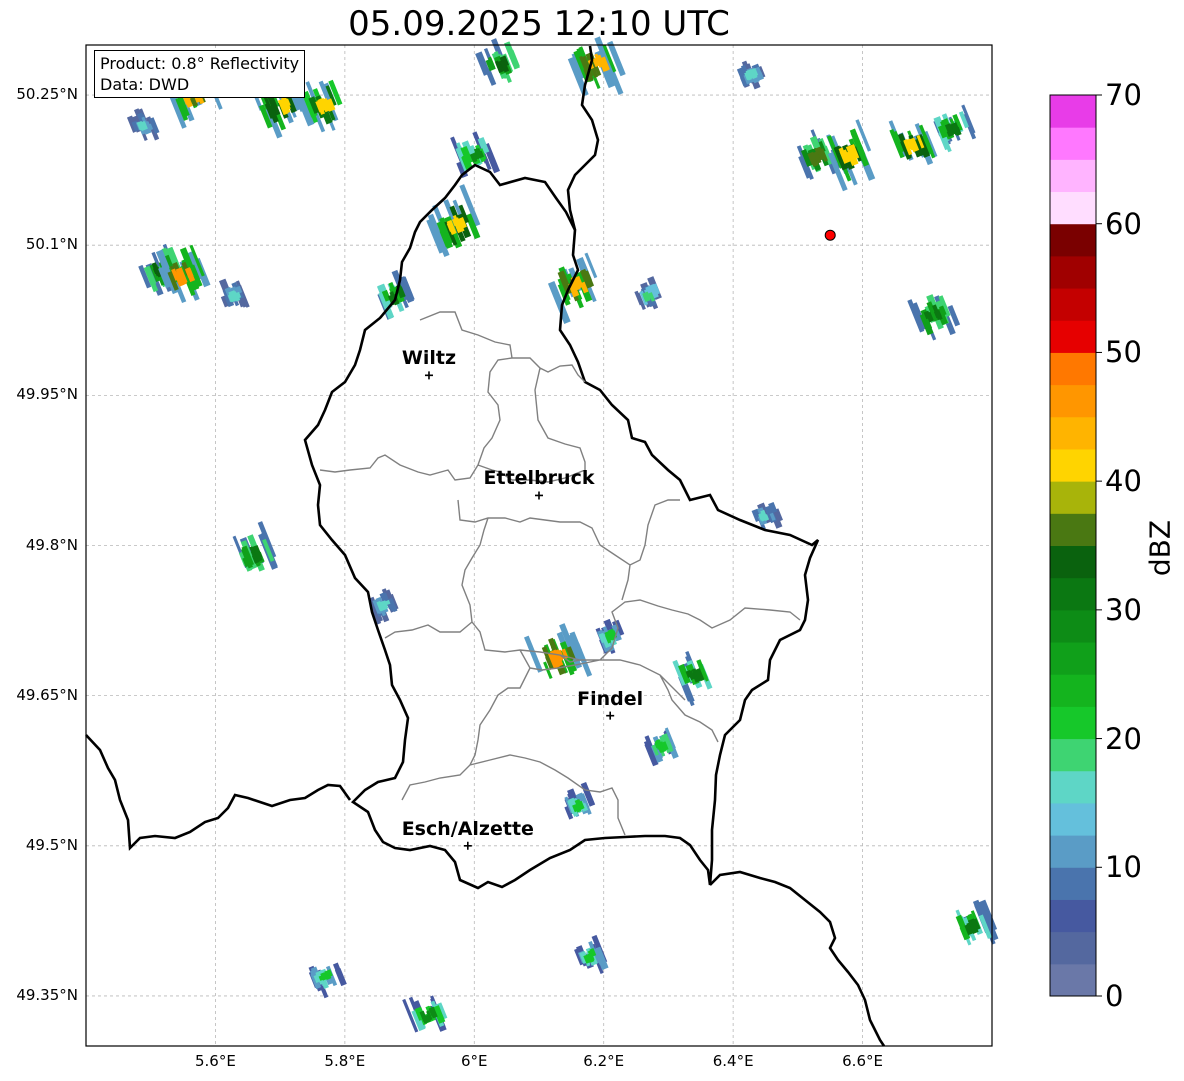  I want to click on city-label: Esch/Alzette, so click(467, 828).